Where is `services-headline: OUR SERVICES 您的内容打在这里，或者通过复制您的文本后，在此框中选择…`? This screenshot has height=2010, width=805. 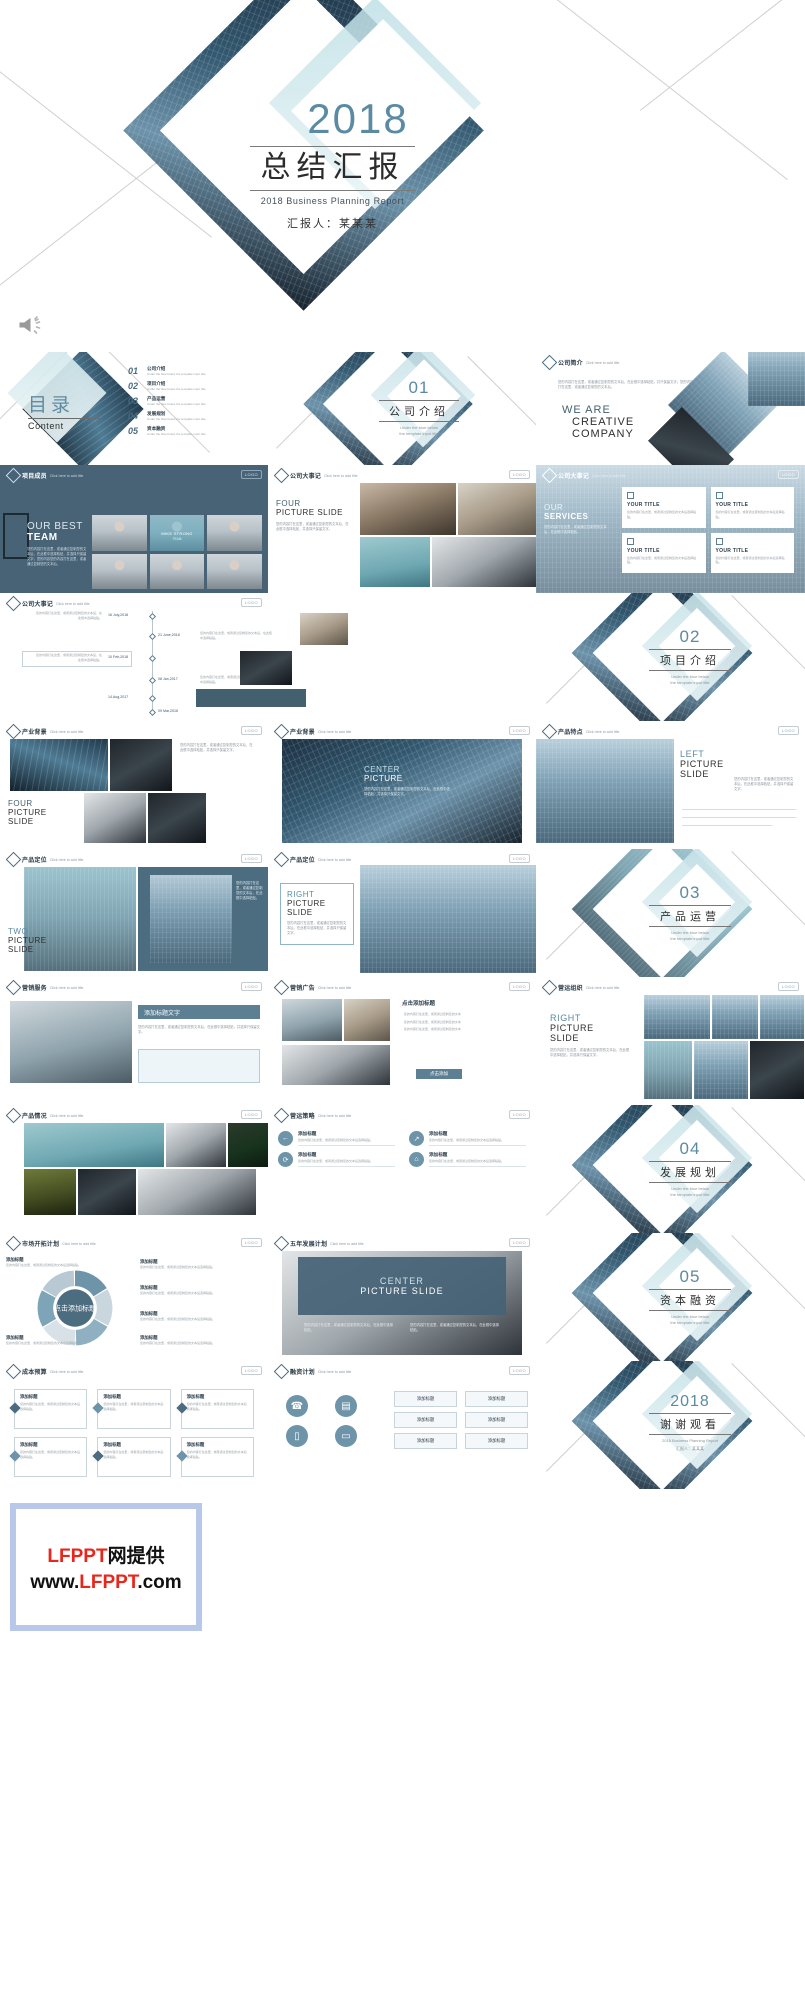
services-headline: OUR SERVICES 您的内容打在这里，或者通过复制您的文本后，在此框中选择… is located at coordinates (577, 519).